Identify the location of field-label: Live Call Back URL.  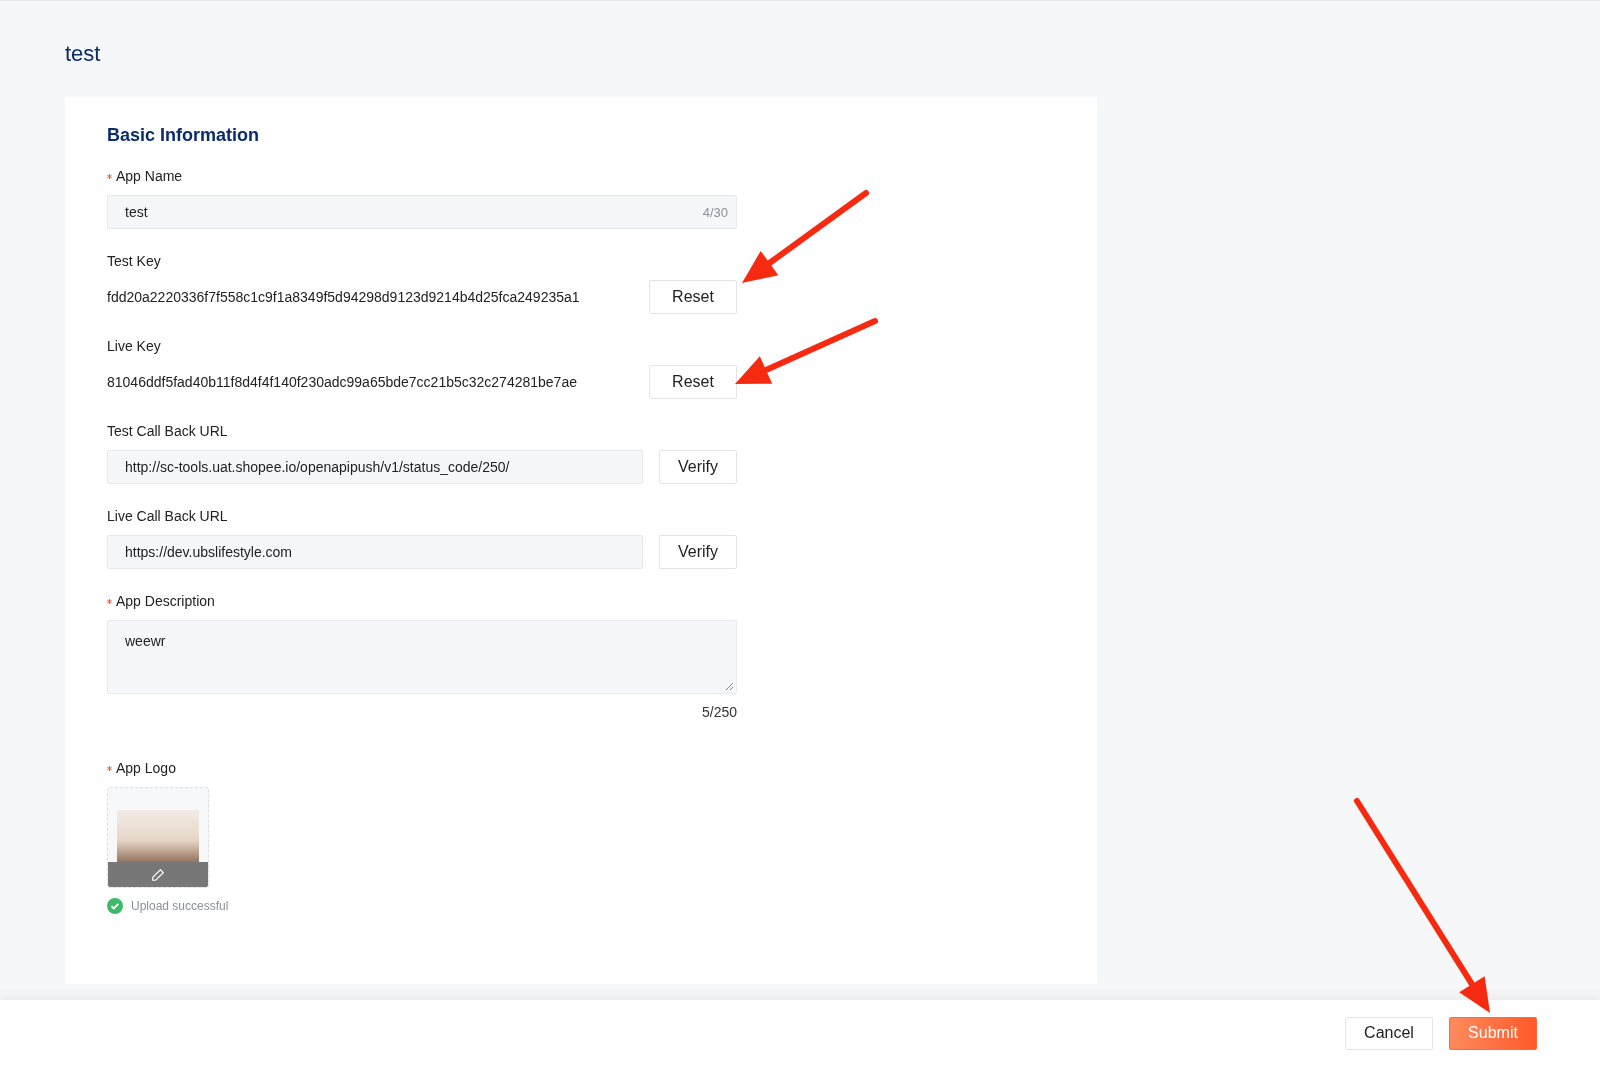
(167, 516).